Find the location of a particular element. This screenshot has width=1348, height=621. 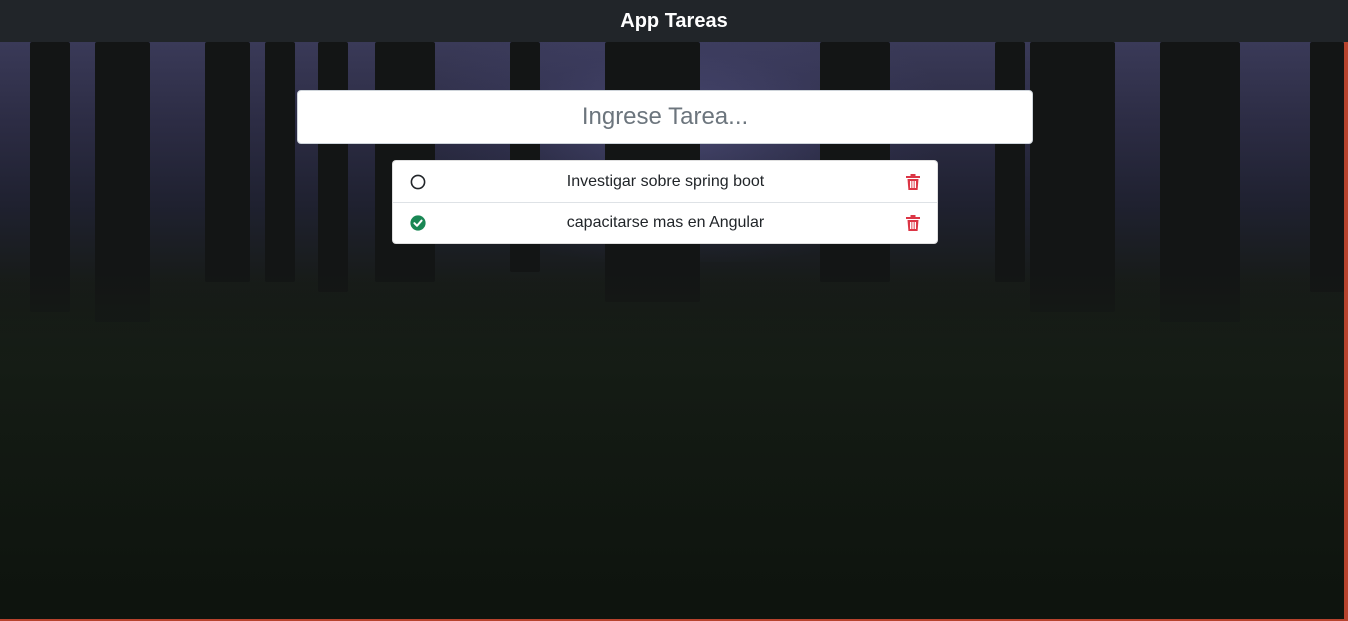

task-item: capacitarse mas en Angular is located at coordinates (665, 222).